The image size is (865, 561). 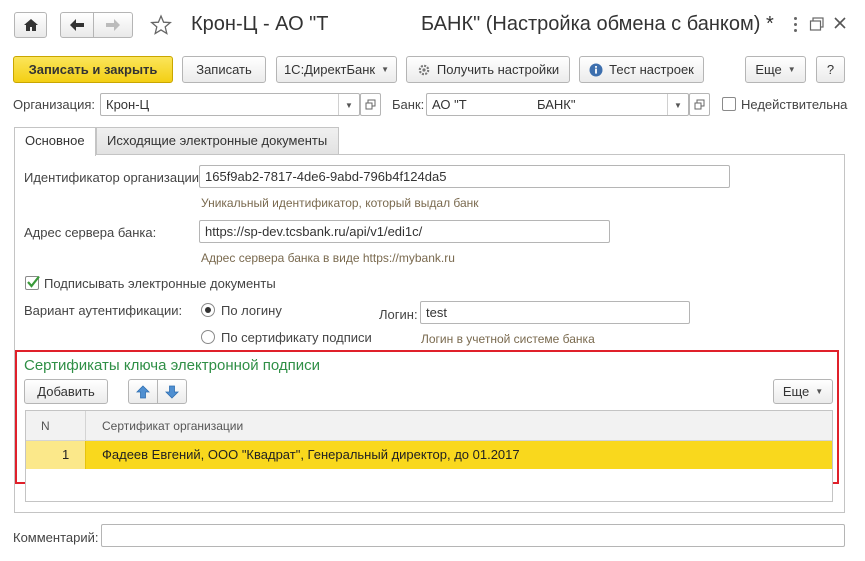 I want to click on auth-by-login-label: По логину, so click(x=251, y=310).